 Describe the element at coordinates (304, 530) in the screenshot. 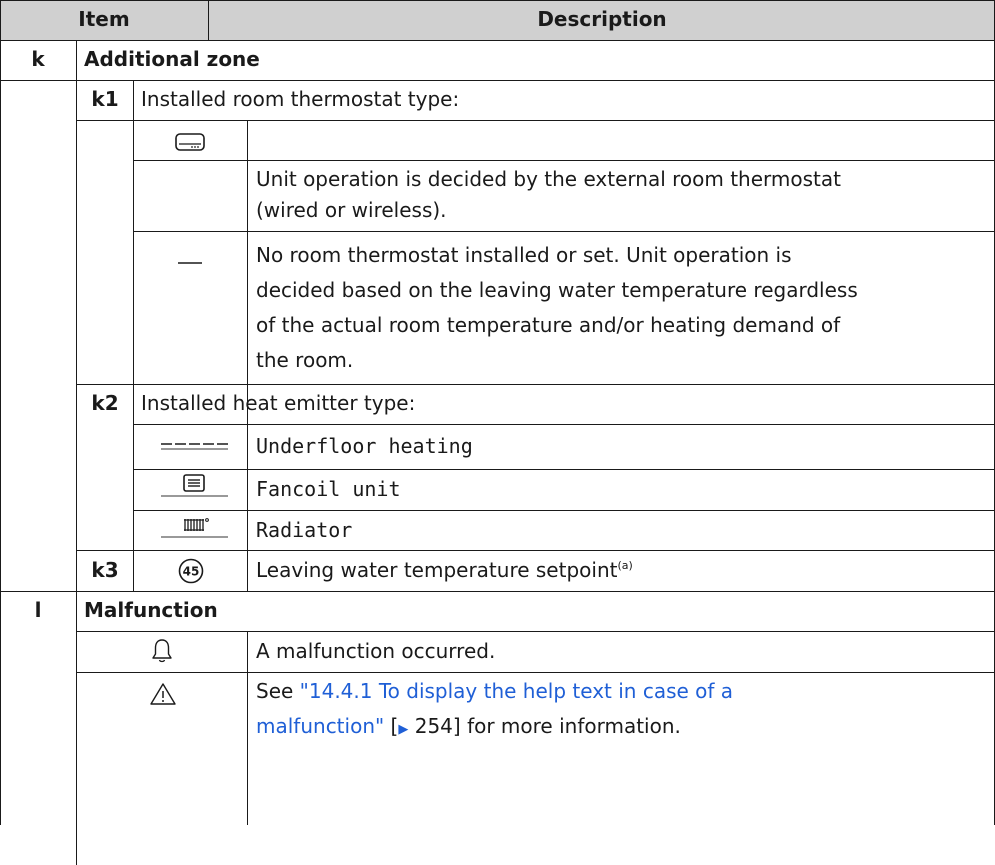

I see `radiator-label: Radiator` at that location.